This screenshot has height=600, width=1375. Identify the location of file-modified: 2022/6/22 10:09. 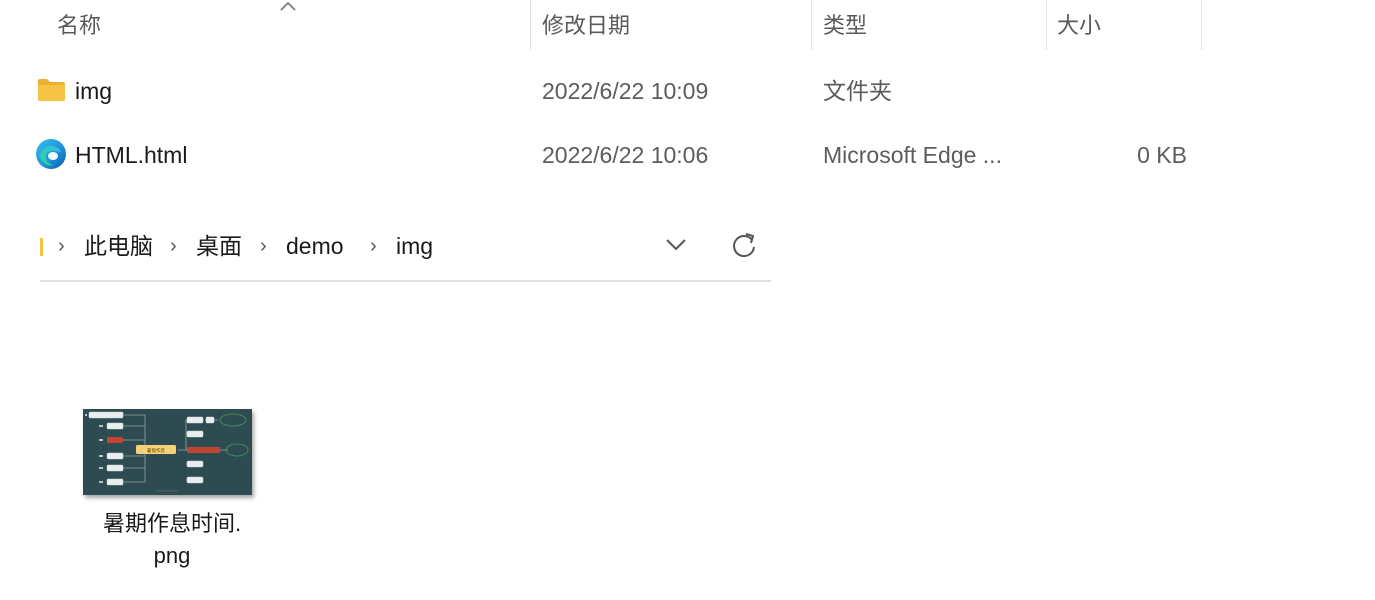
(625, 91).